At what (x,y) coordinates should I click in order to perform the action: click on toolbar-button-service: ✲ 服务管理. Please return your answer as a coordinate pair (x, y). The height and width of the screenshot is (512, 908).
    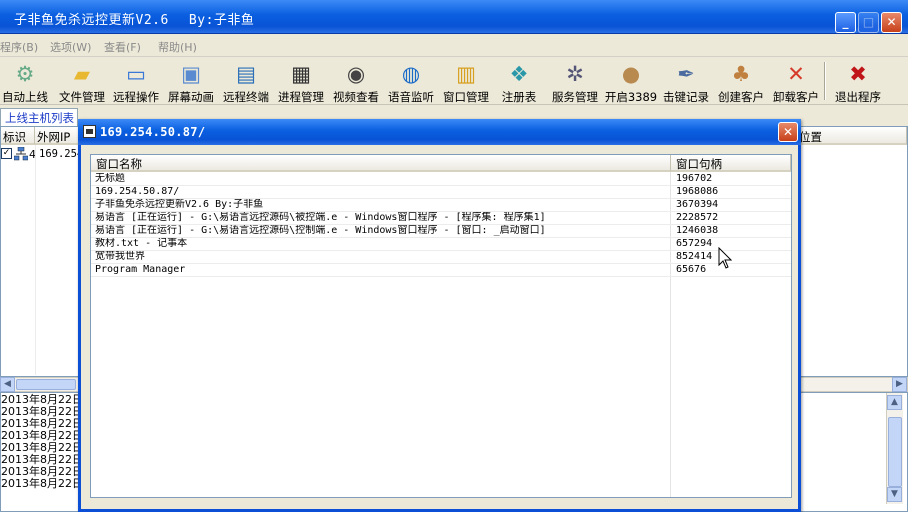
    Looking at the image, I should click on (575, 81).